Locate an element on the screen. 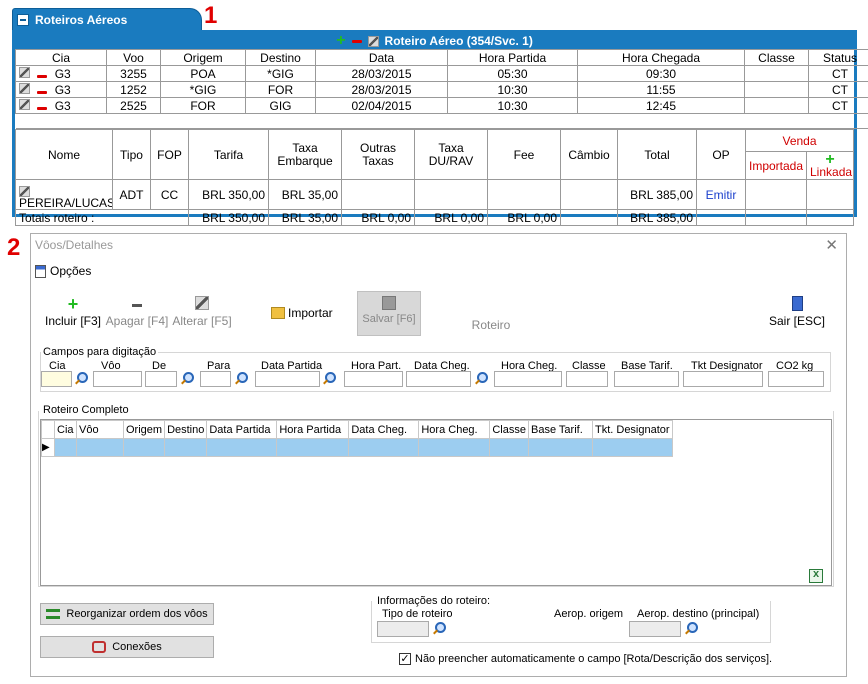 The image size is (868, 684). lookup-data-cheg-icon is located at coordinates (481, 379).